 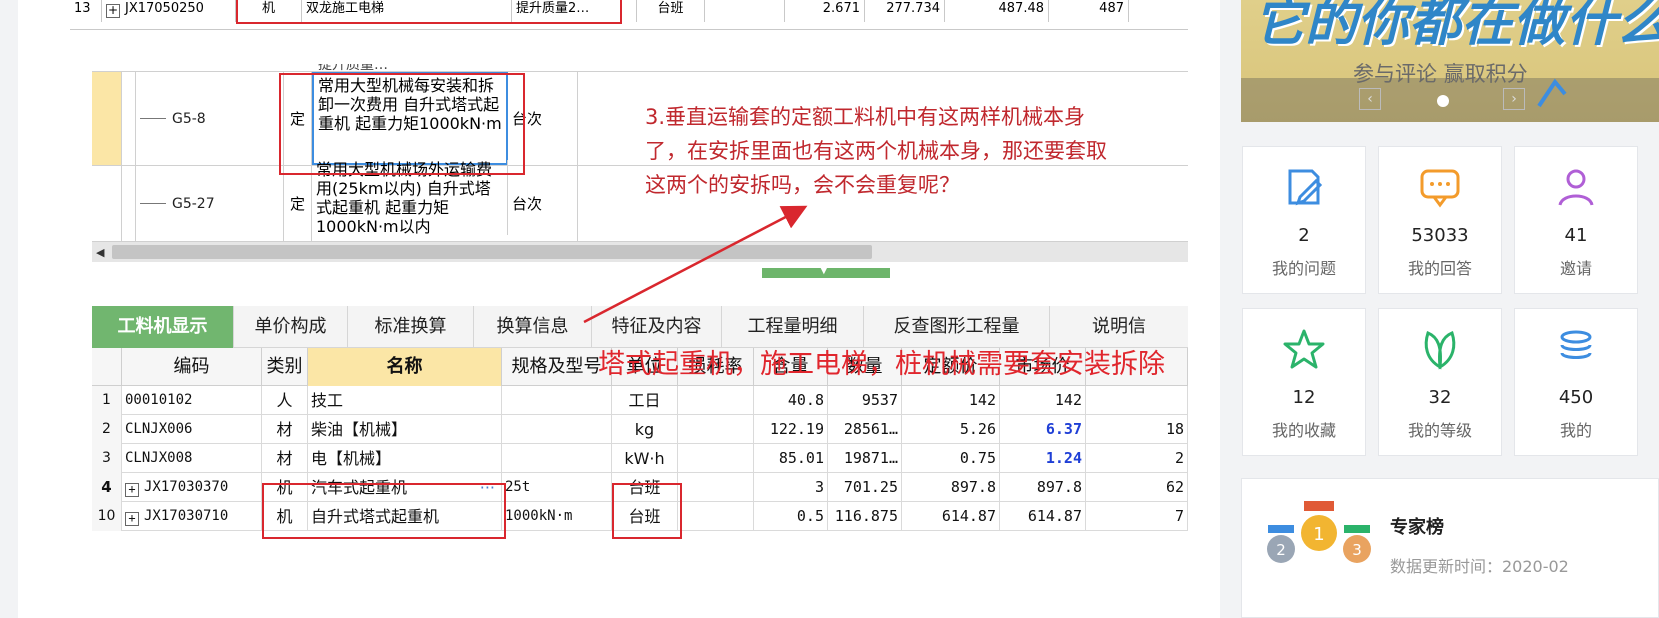 What do you see at coordinates (1370, 99) in the screenshot?
I see `chevron-left-icon: ‹` at bounding box center [1370, 99].